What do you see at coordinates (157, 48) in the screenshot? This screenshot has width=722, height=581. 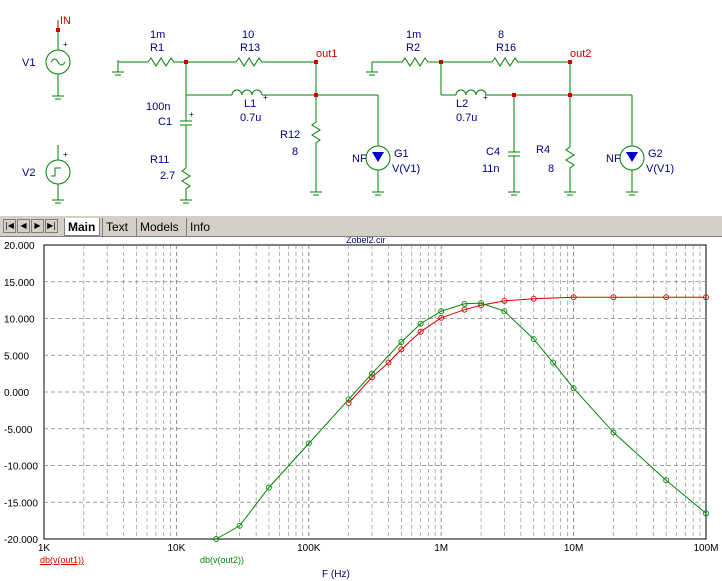 I see `r1-name: R1` at bounding box center [157, 48].